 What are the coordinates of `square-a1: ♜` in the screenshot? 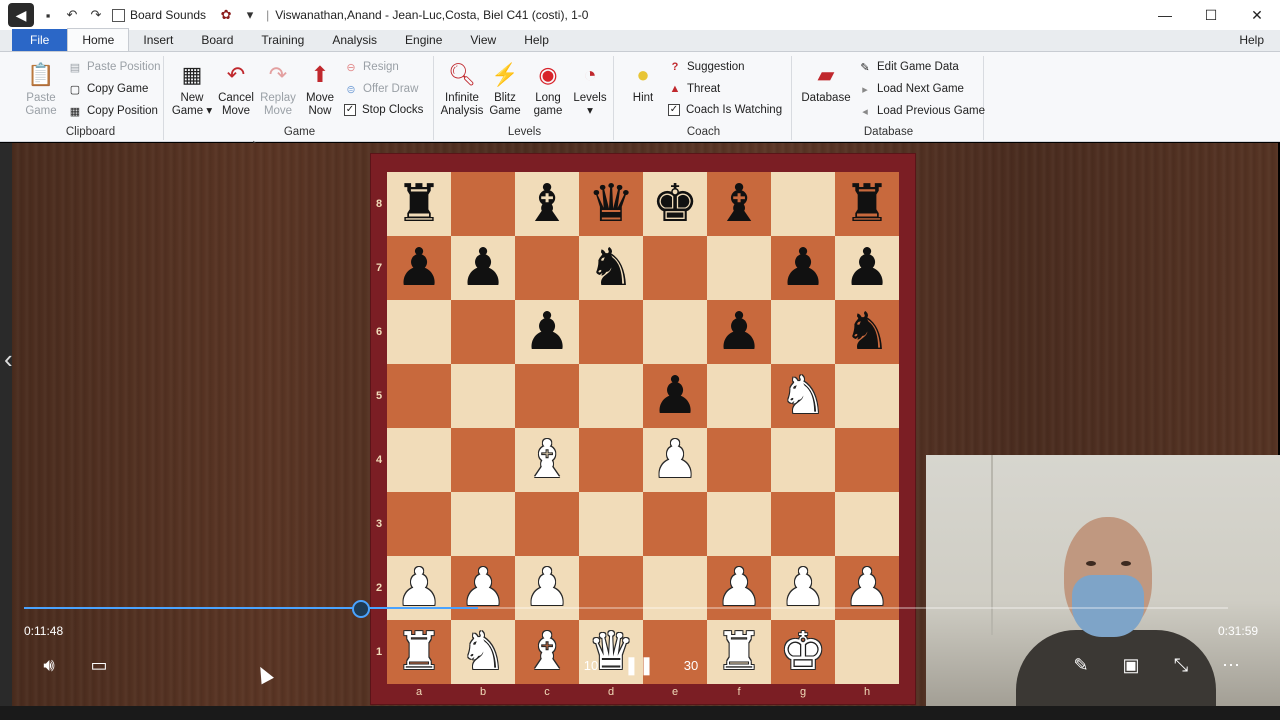 It's located at (419, 652).